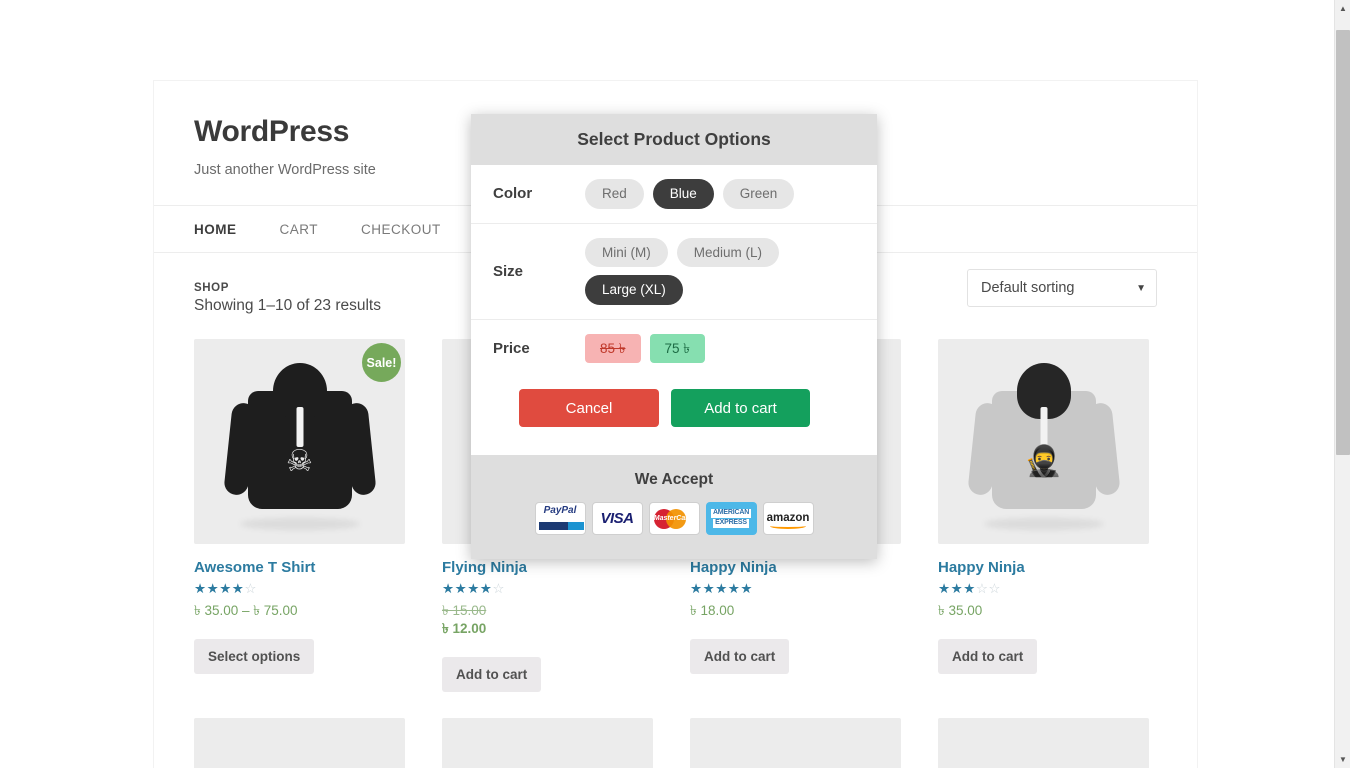 The image size is (1366, 768). I want to click on scroll-down-arrow: ▼, so click(1342, 759).